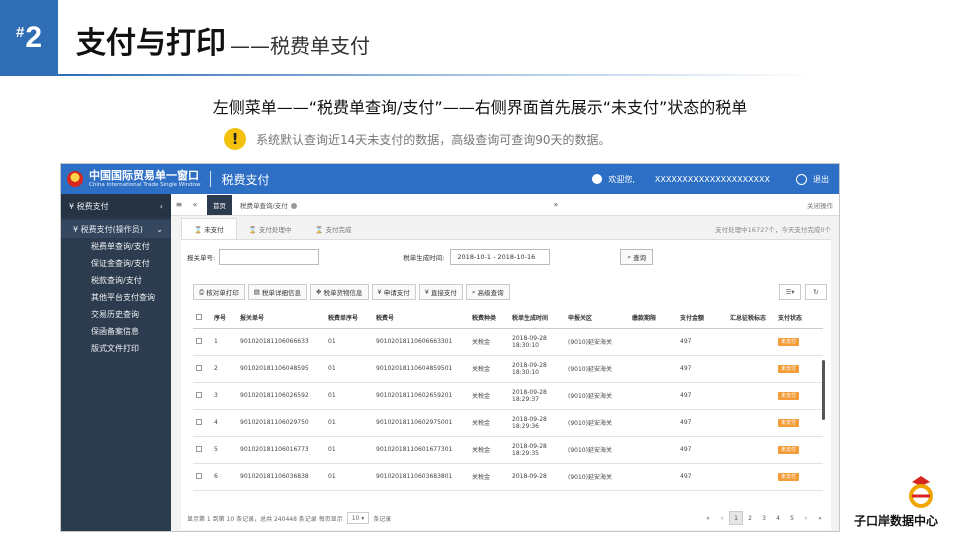 The width and height of the screenshot is (960, 540). What do you see at coordinates (199, 316) in the screenshot?
I see `select-all-checkbox` at bounding box center [199, 316].